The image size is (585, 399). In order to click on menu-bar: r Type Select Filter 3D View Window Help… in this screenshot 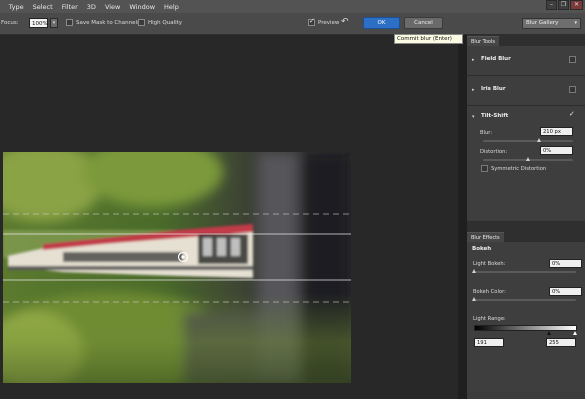, I will do `click(292, 6)`.